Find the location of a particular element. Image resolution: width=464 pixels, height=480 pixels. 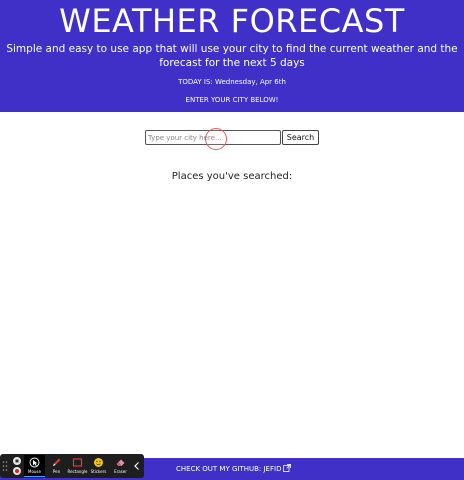

current-date: TODAY IS: Wednesday, Apr 6th is located at coordinates (232, 82).